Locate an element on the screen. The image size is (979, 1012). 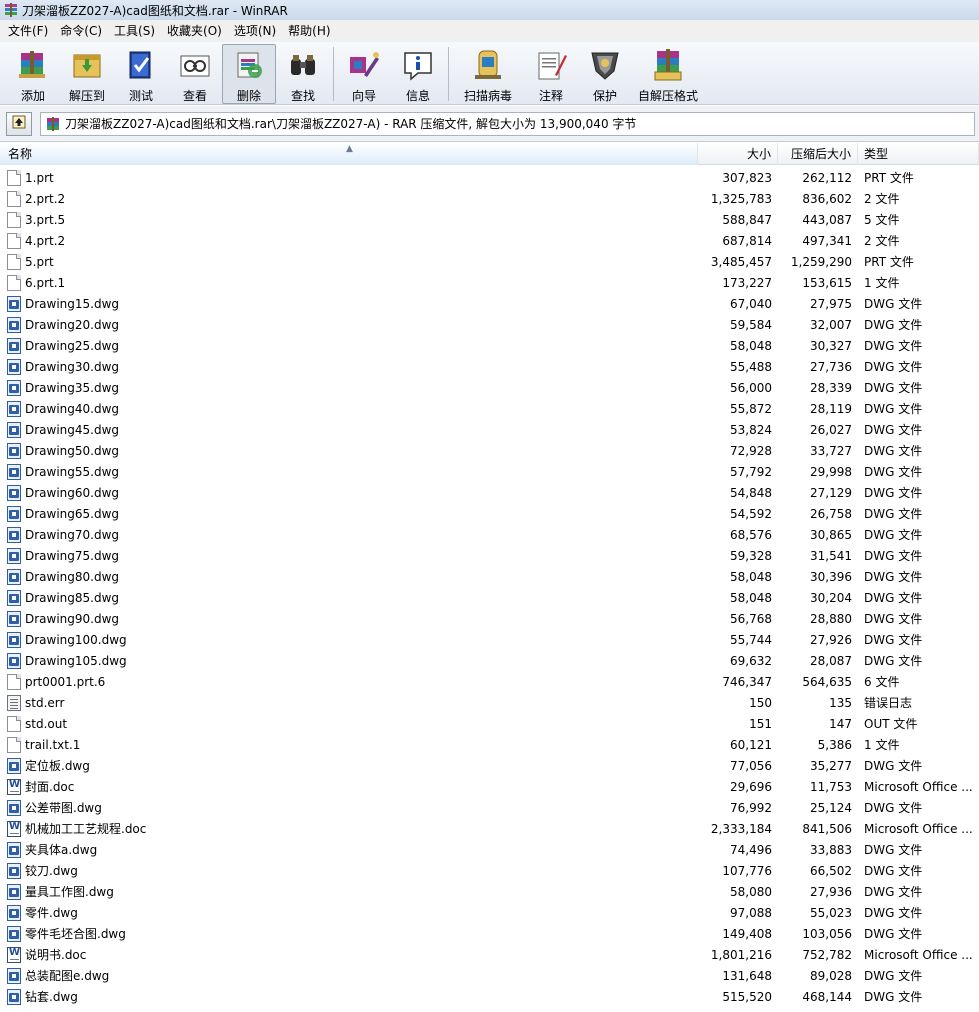
file-row: 公差带图.dwg 76,992 25,124 DWG 文件 is located at coordinates (489, 807).